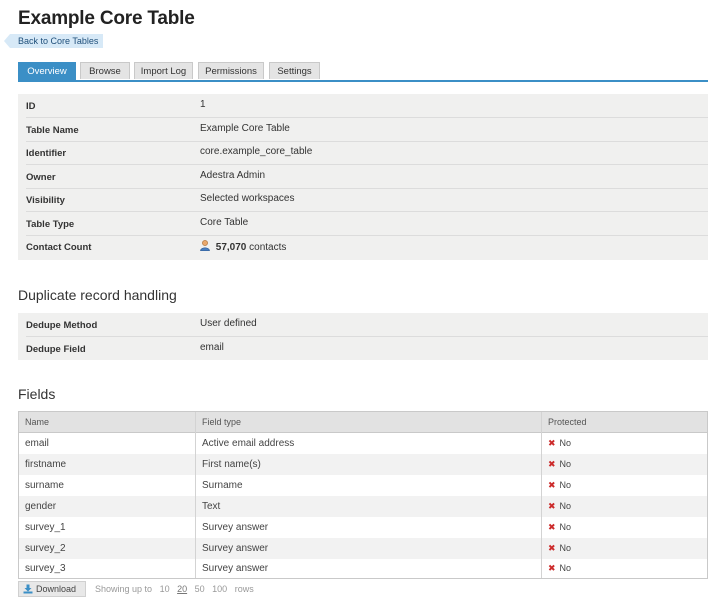 The image size is (723, 610). What do you see at coordinates (231, 70) in the screenshot?
I see `tab-permissions: Permissions` at bounding box center [231, 70].